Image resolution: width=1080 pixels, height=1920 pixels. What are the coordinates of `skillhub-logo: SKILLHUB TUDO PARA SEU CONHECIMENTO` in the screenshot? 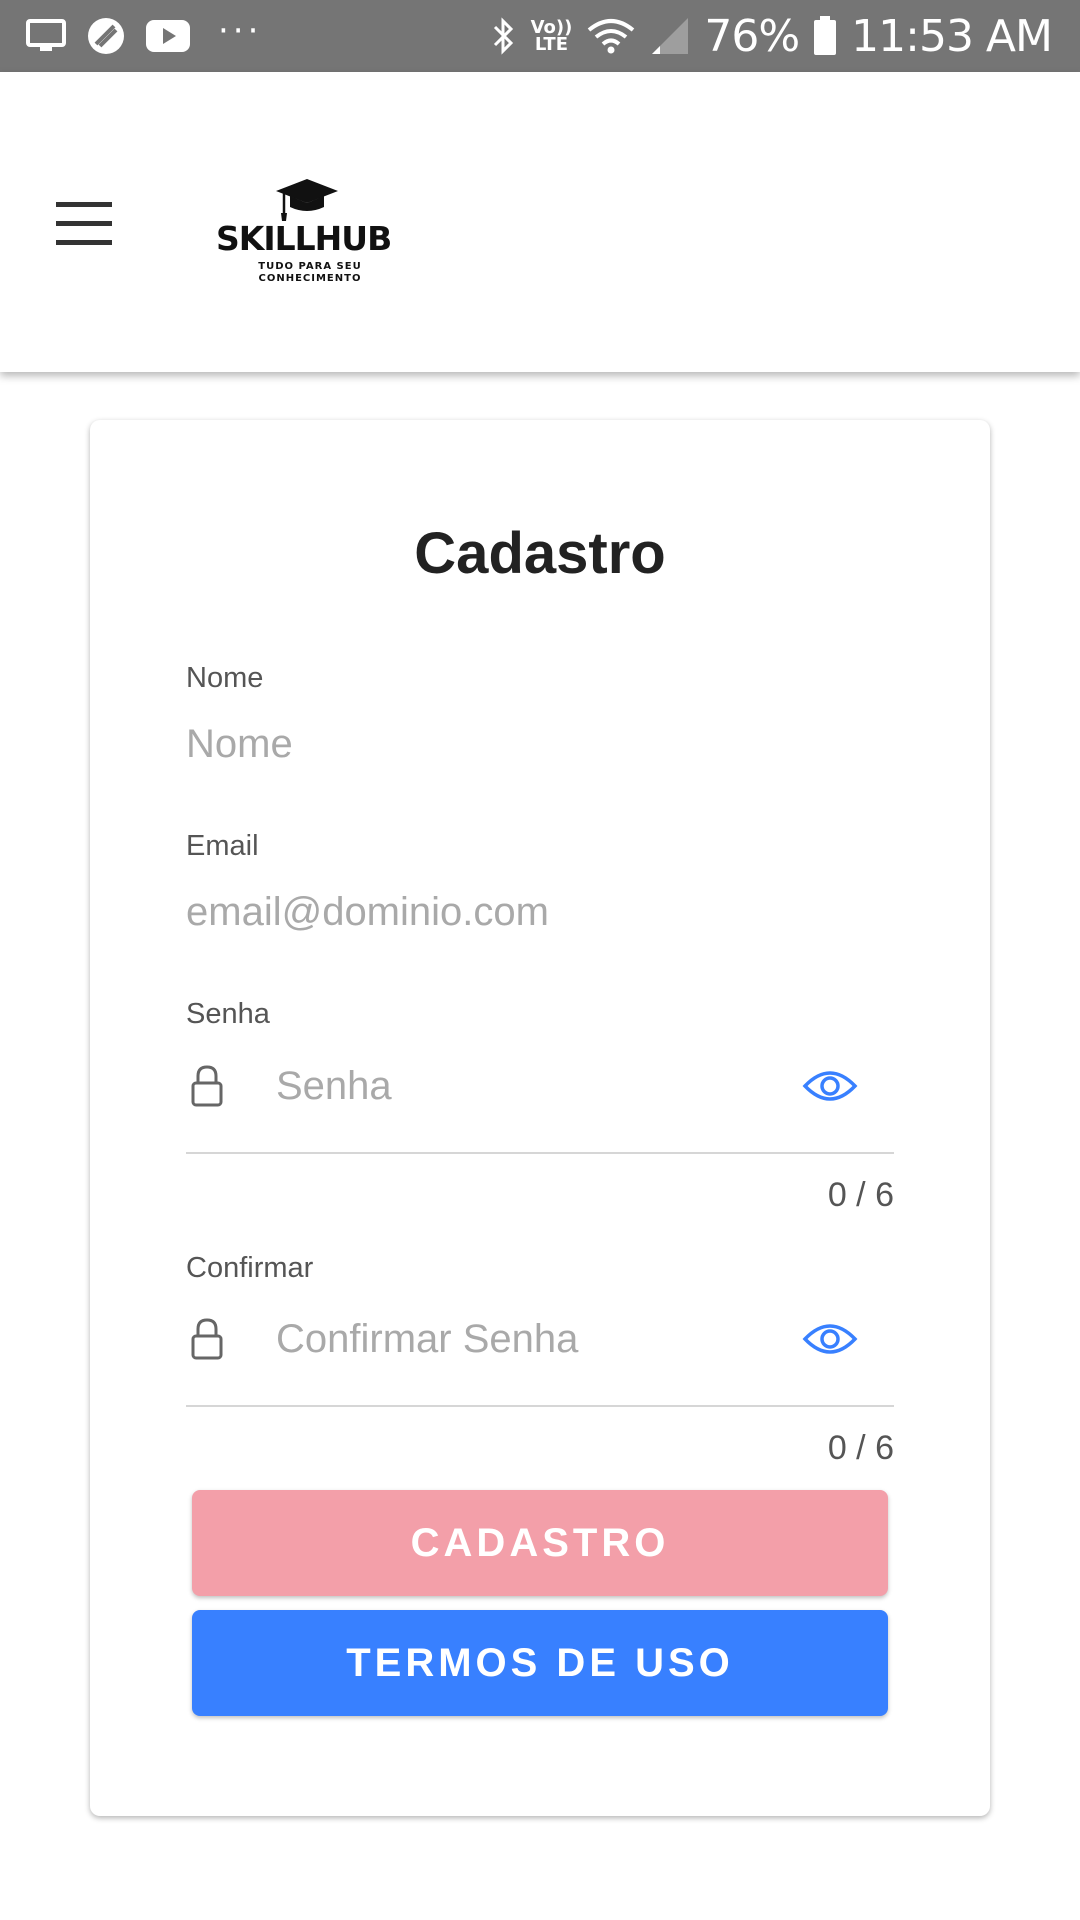 It's located at (310, 232).